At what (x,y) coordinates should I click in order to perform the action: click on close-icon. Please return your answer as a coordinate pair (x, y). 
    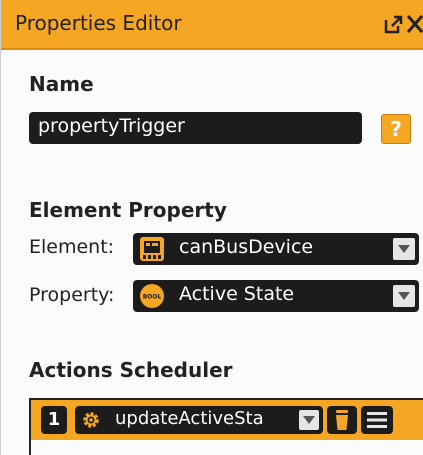
    Looking at the image, I should click on (414, 24).